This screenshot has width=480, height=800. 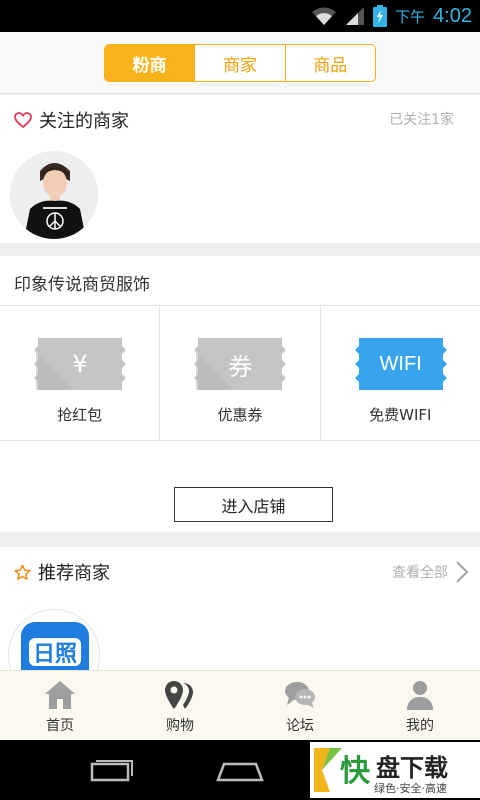 What do you see at coordinates (420, 726) in the screenshot?
I see `nav-label: 我的` at bounding box center [420, 726].